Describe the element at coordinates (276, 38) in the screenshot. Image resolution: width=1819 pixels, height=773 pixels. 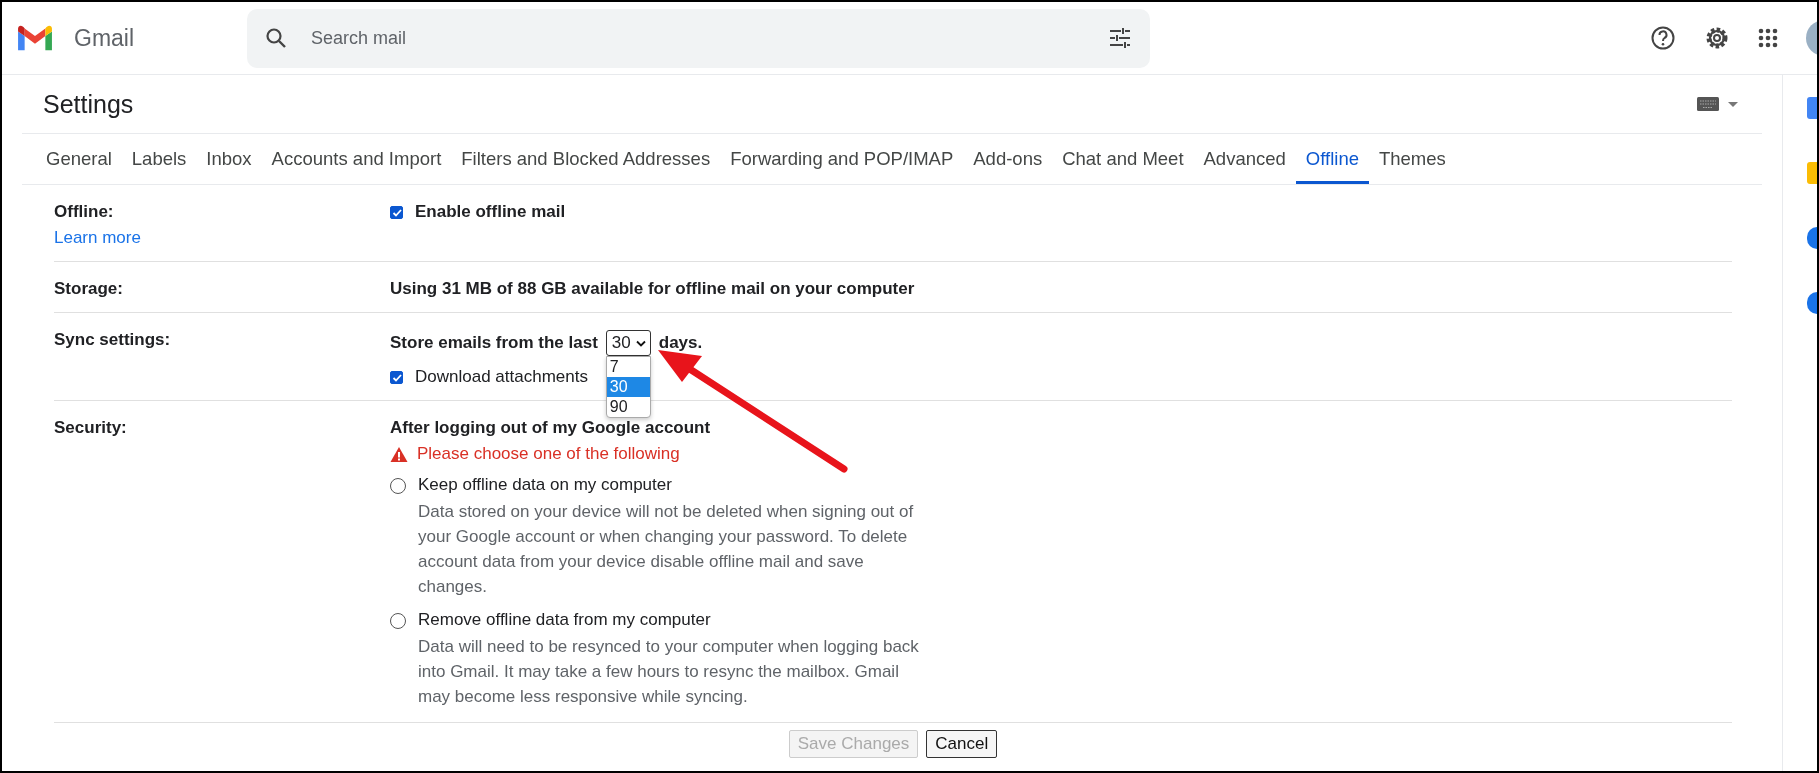
I see `search-icon` at that location.